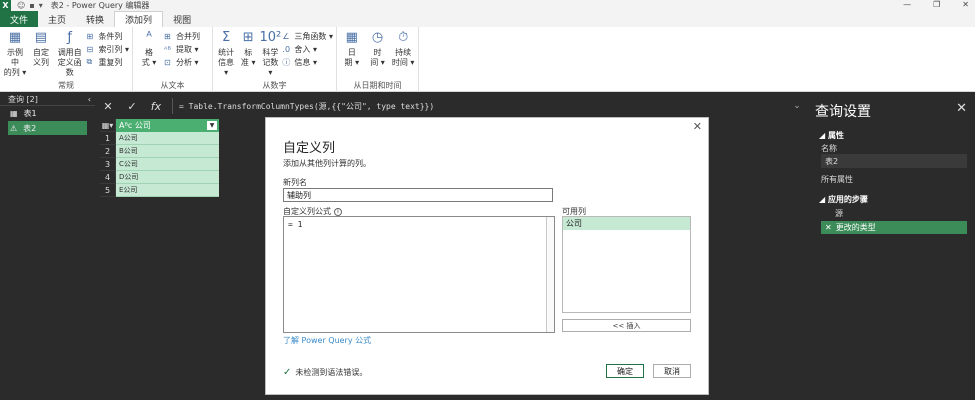 The width and height of the screenshot is (975, 400). Describe the element at coordinates (965, 4) in the screenshot. I see `close-window-button: ✕` at that location.